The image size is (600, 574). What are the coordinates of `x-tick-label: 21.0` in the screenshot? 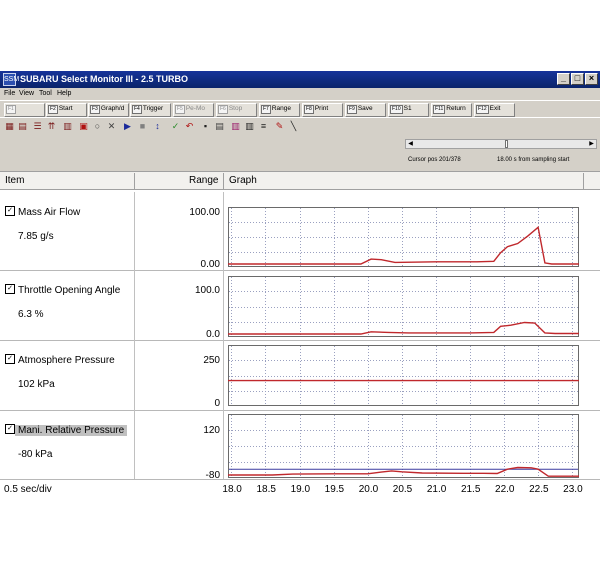 It's located at (436, 489).